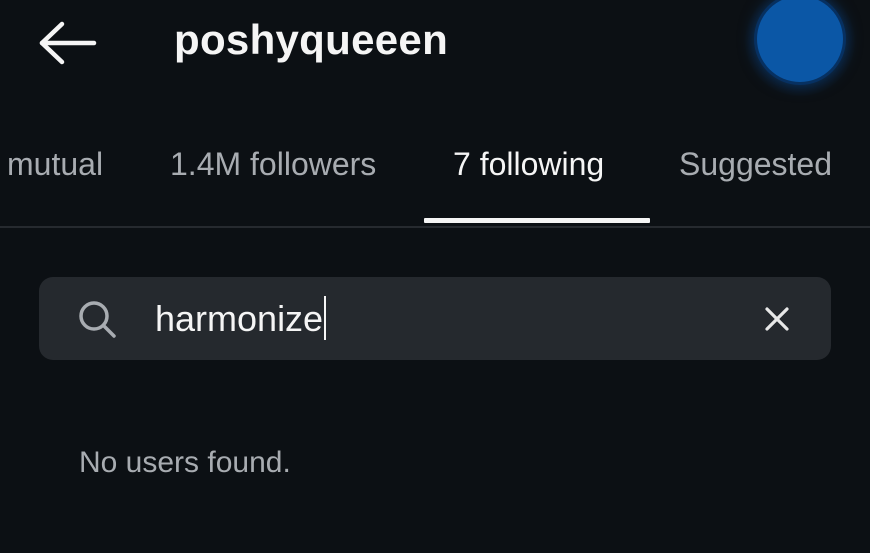 The width and height of the screenshot is (870, 553). What do you see at coordinates (537, 220) in the screenshot?
I see `active-tab-indicator` at bounding box center [537, 220].